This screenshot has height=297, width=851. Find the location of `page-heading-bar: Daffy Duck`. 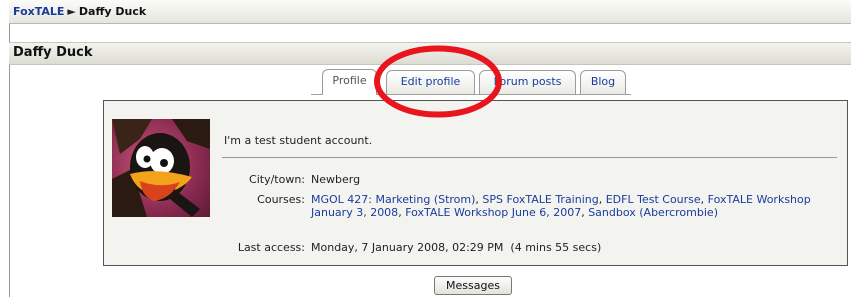

page-heading-bar: Daffy Duck is located at coordinates (430, 53).